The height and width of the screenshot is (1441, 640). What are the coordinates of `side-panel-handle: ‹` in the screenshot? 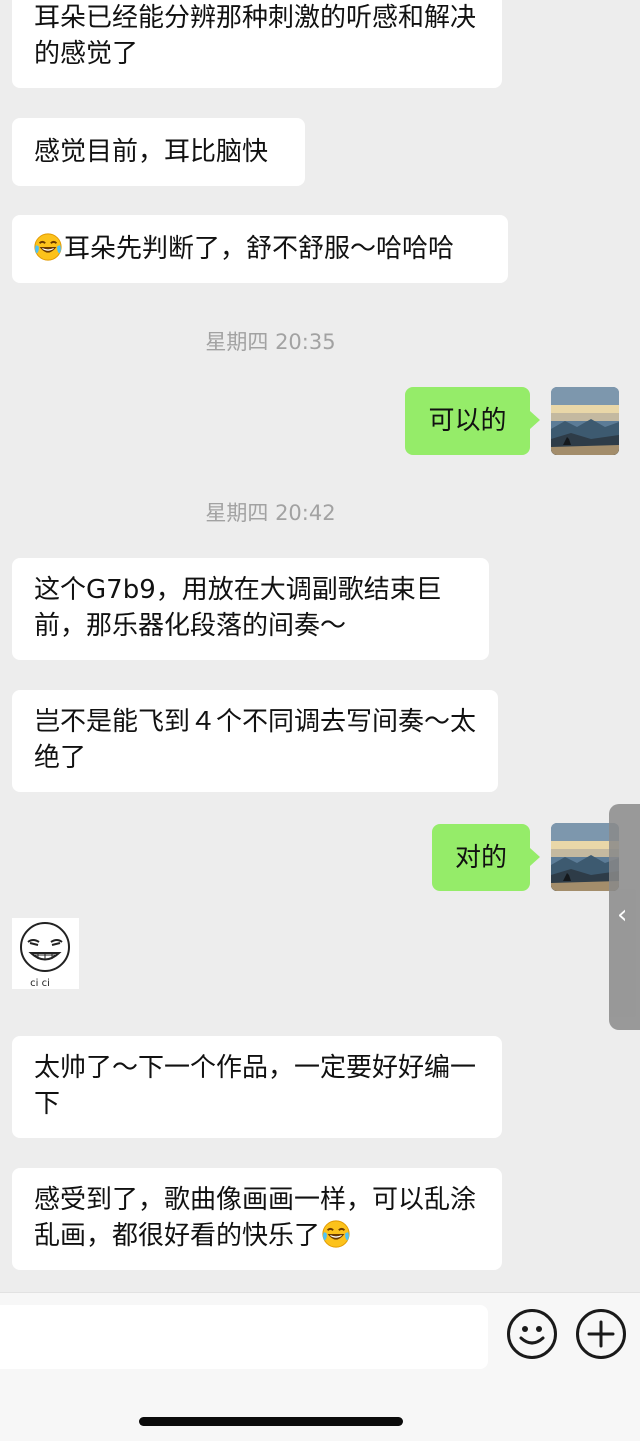 It's located at (624, 917).